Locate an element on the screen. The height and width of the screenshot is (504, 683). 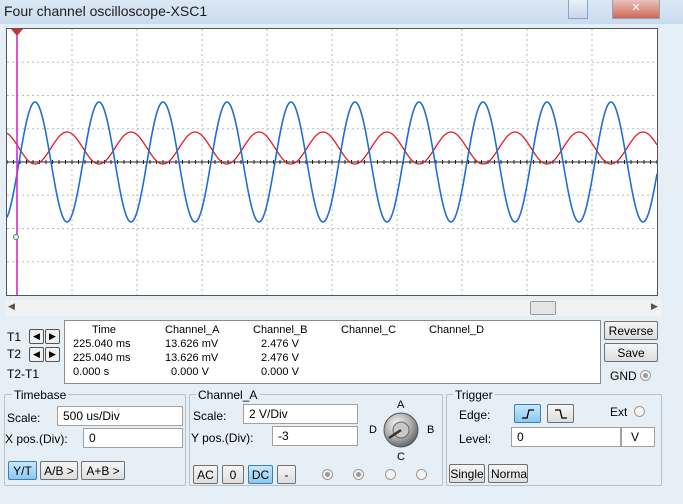
close-button: ✕ is located at coordinates (636, 9).